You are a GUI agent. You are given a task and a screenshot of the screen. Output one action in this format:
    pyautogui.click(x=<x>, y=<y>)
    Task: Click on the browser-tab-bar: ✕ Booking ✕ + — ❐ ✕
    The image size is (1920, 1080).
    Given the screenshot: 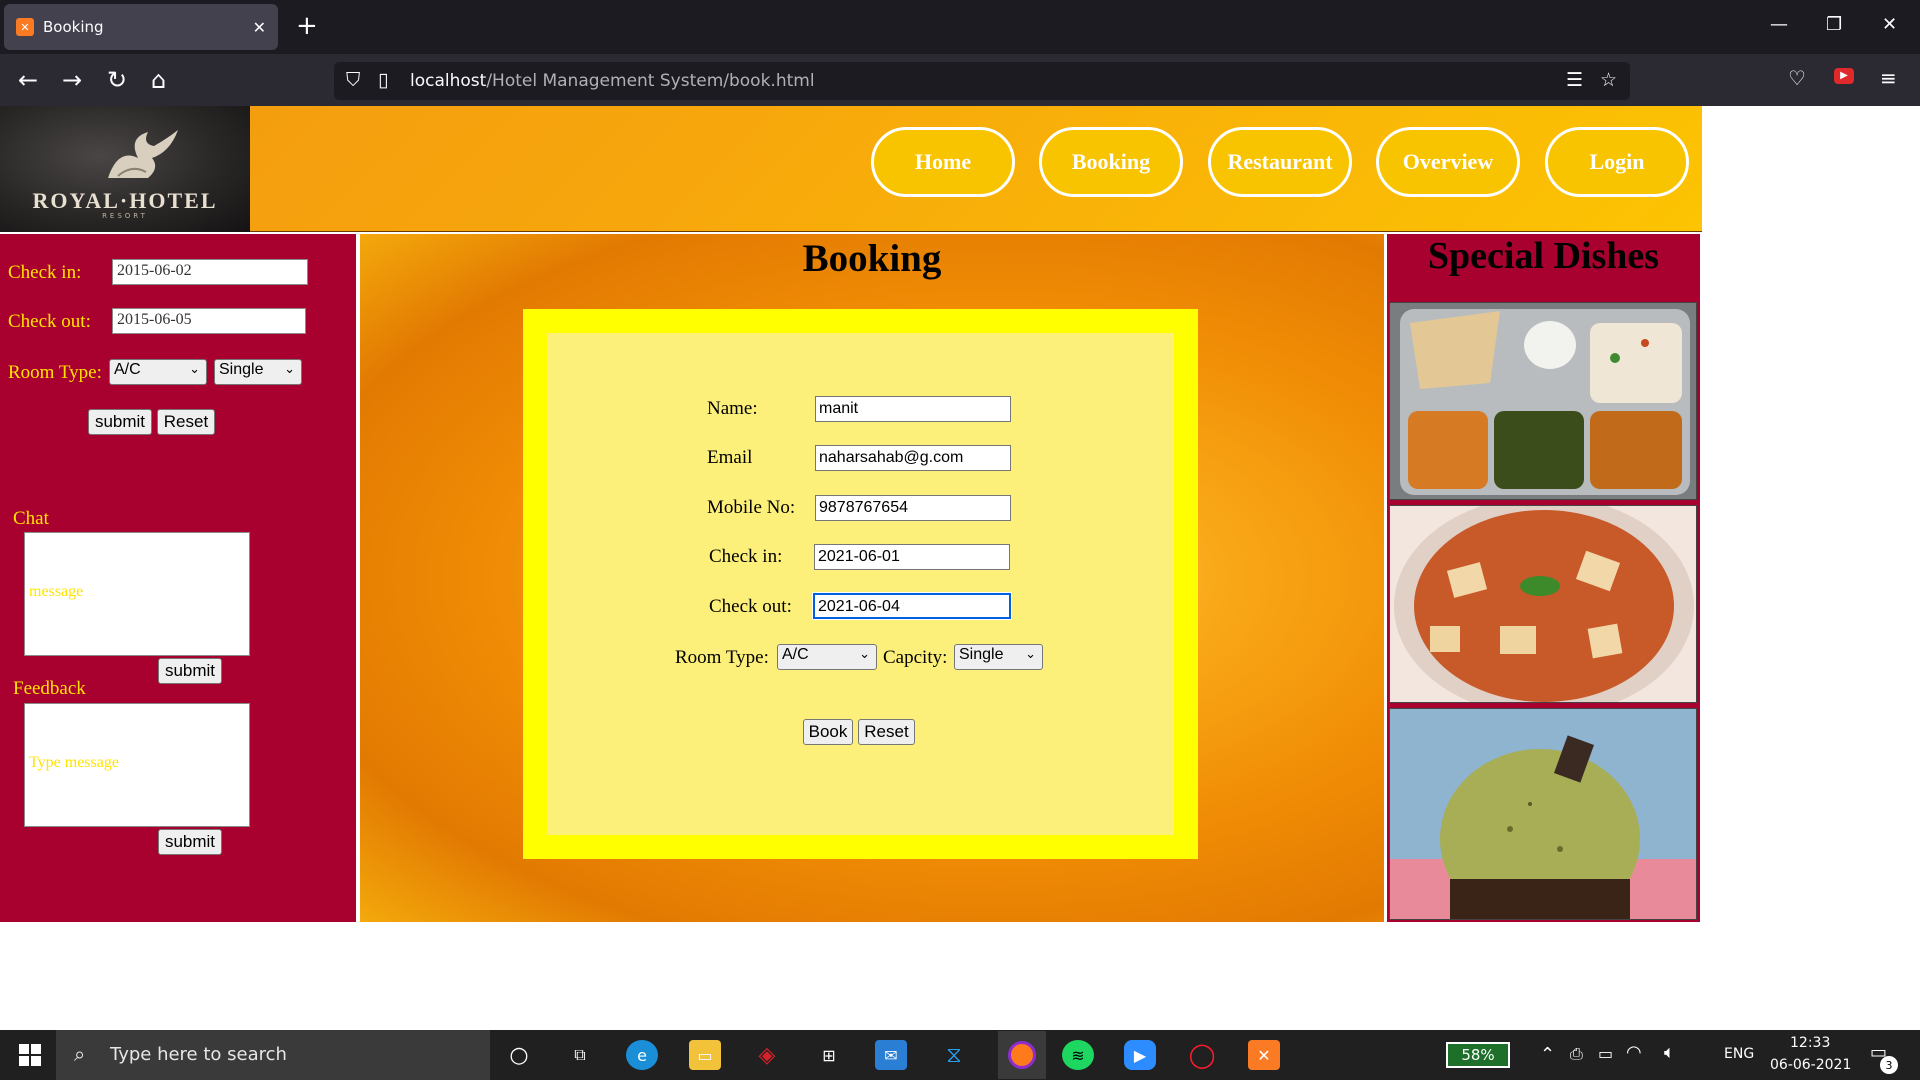 What is the action you would take?
    pyautogui.click(x=960, y=27)
    